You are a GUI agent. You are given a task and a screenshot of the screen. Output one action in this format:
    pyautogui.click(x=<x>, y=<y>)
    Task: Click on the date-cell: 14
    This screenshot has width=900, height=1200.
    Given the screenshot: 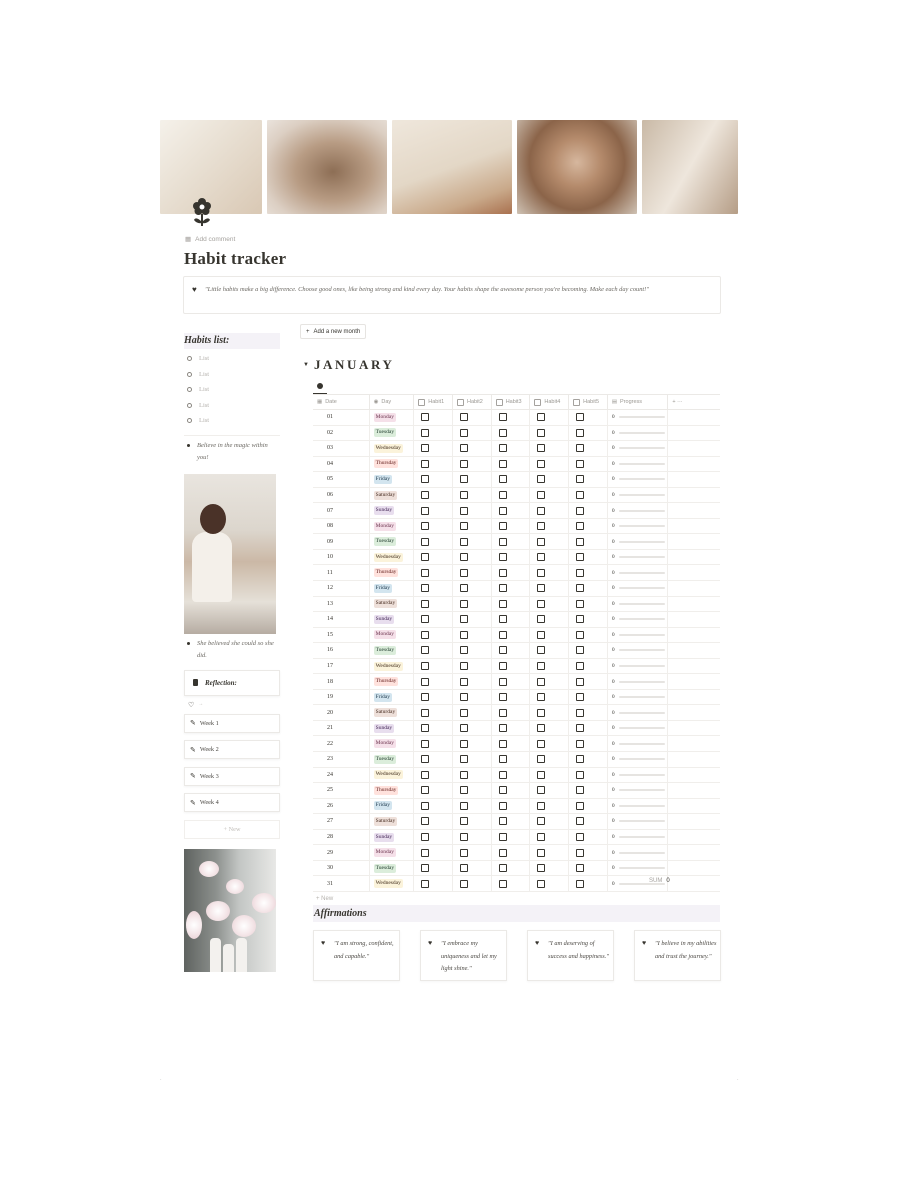 What is the action you would take?
    pyautogui.click(x=341, y=619)
    